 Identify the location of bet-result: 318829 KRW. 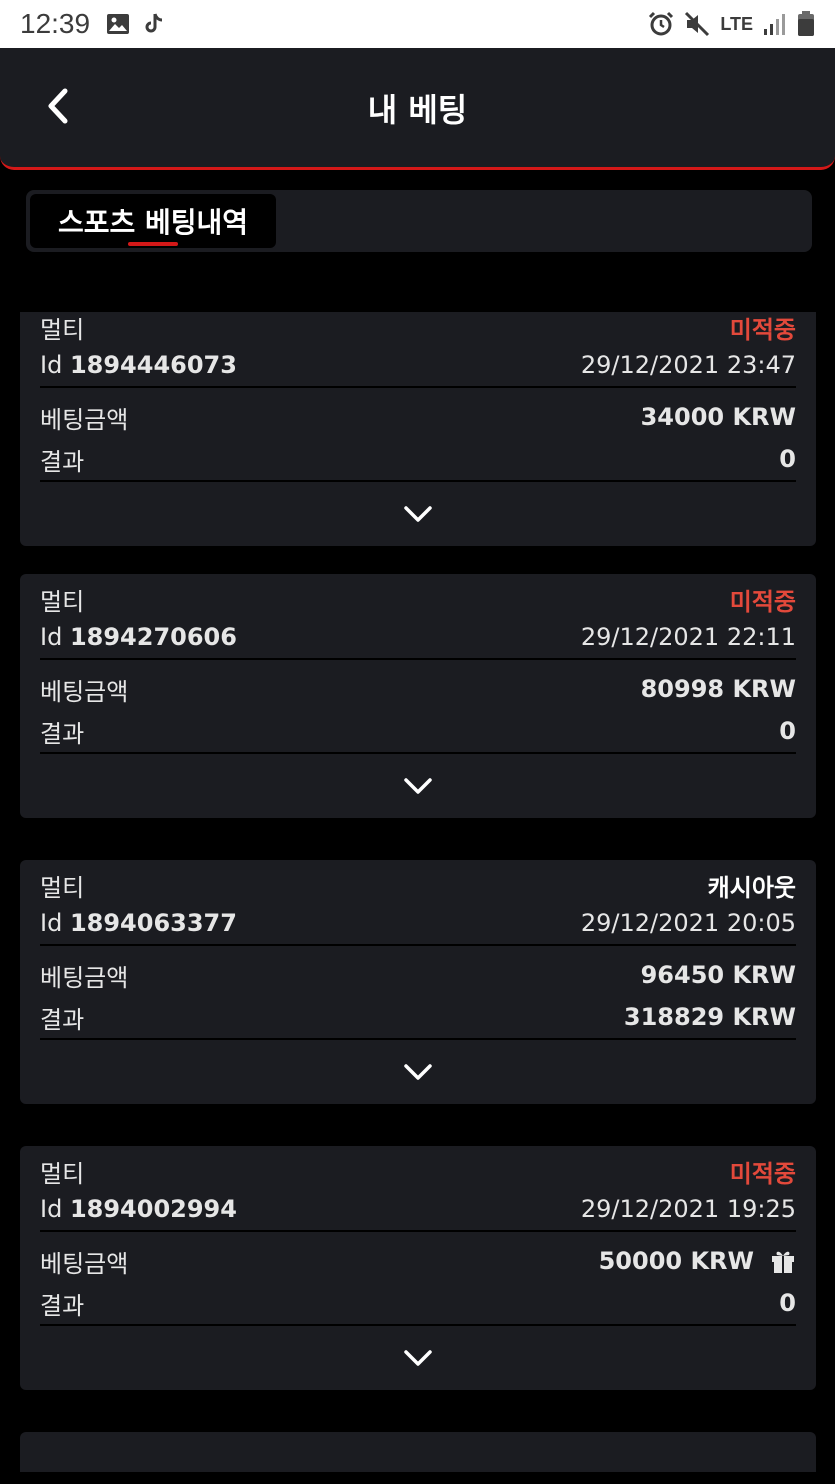
(709, 1017).